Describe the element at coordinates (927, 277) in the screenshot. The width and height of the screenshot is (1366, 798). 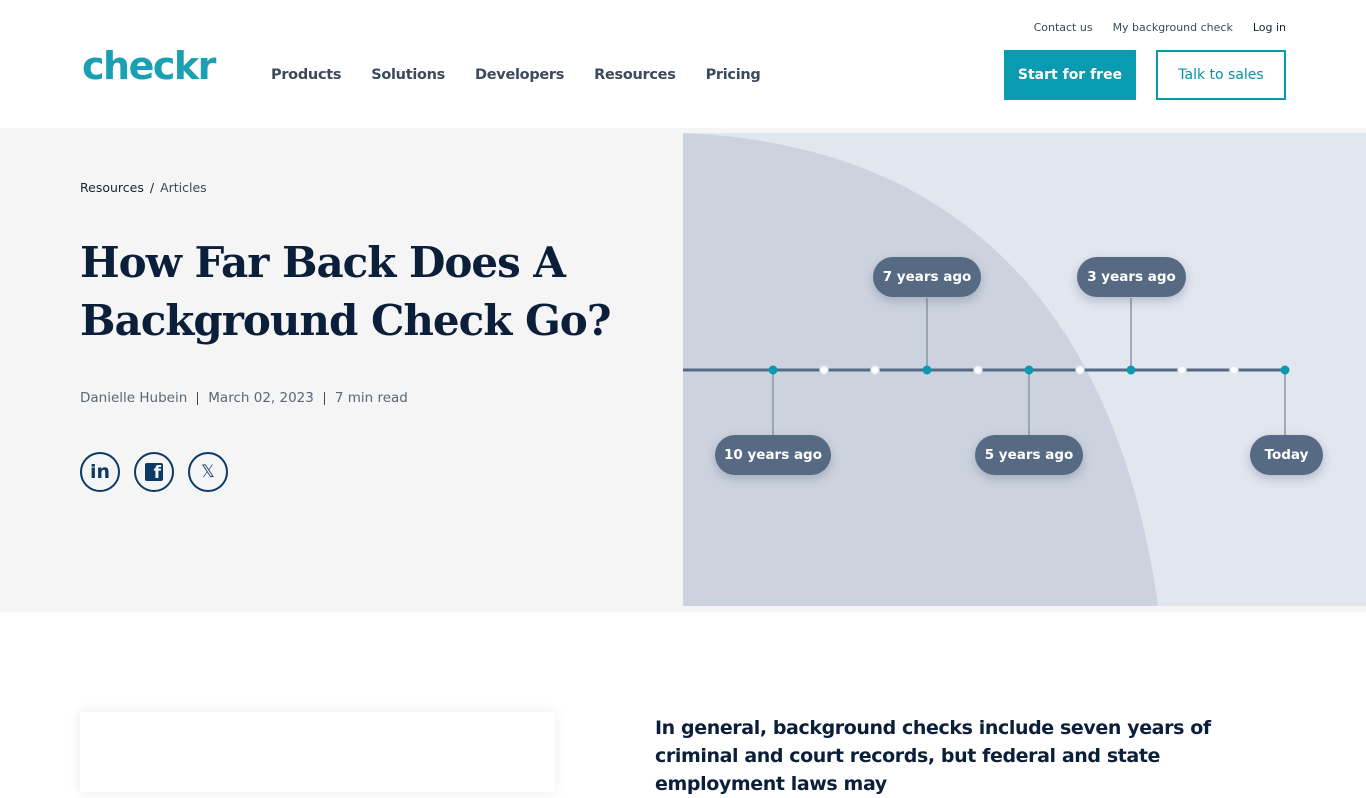
I see `timeline-label-7-years: 7 years ago` at that location.